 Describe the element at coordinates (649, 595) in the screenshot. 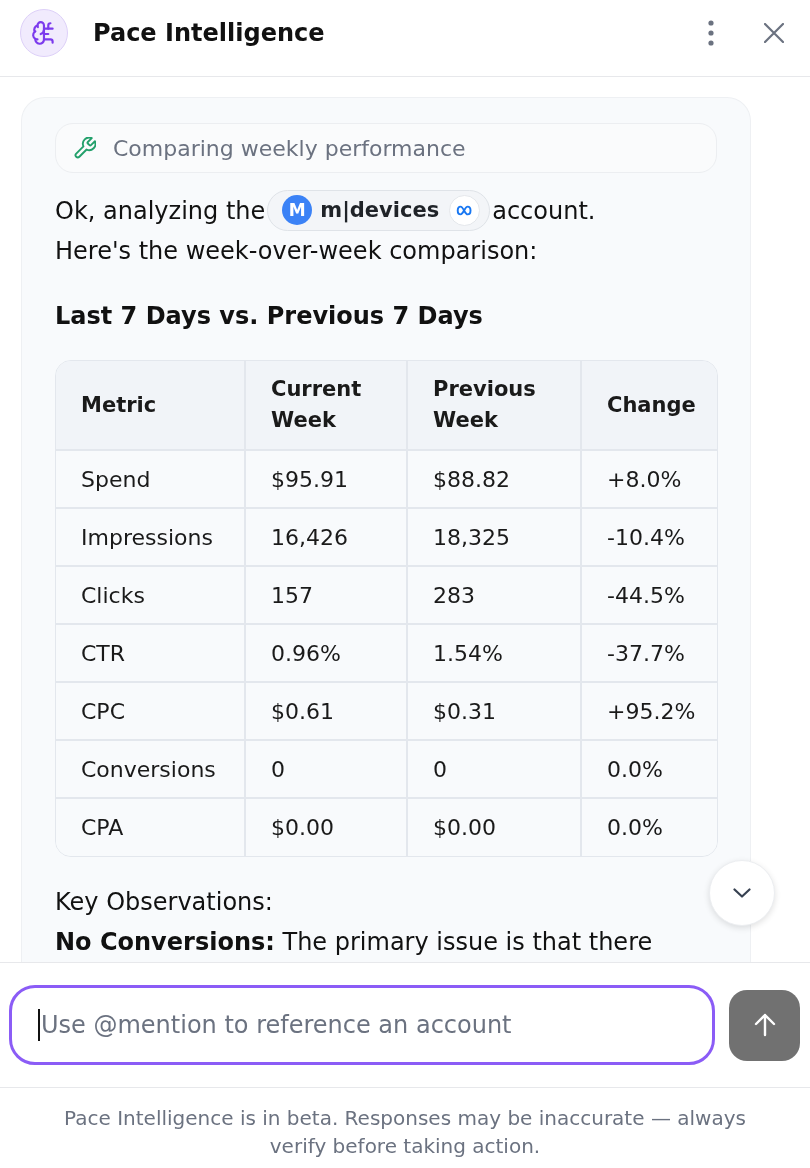

I see `table-cell: -44.5%` at that location.